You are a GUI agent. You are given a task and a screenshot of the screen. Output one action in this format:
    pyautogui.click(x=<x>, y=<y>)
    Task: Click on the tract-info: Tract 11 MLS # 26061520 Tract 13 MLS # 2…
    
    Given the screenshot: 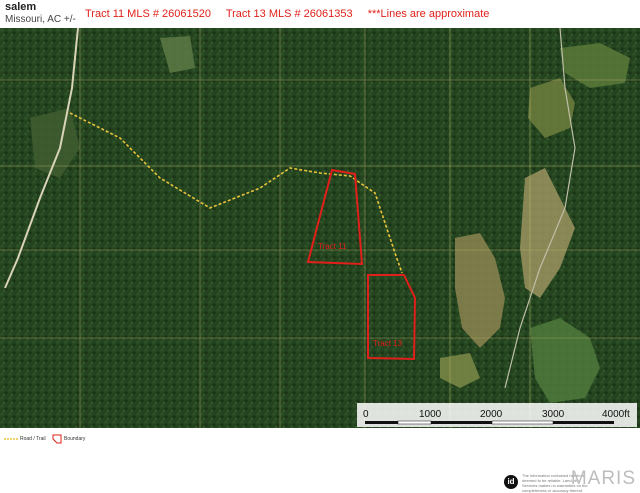 What is the action you would take?
    pyautogui.click(x=293, y=14)
    